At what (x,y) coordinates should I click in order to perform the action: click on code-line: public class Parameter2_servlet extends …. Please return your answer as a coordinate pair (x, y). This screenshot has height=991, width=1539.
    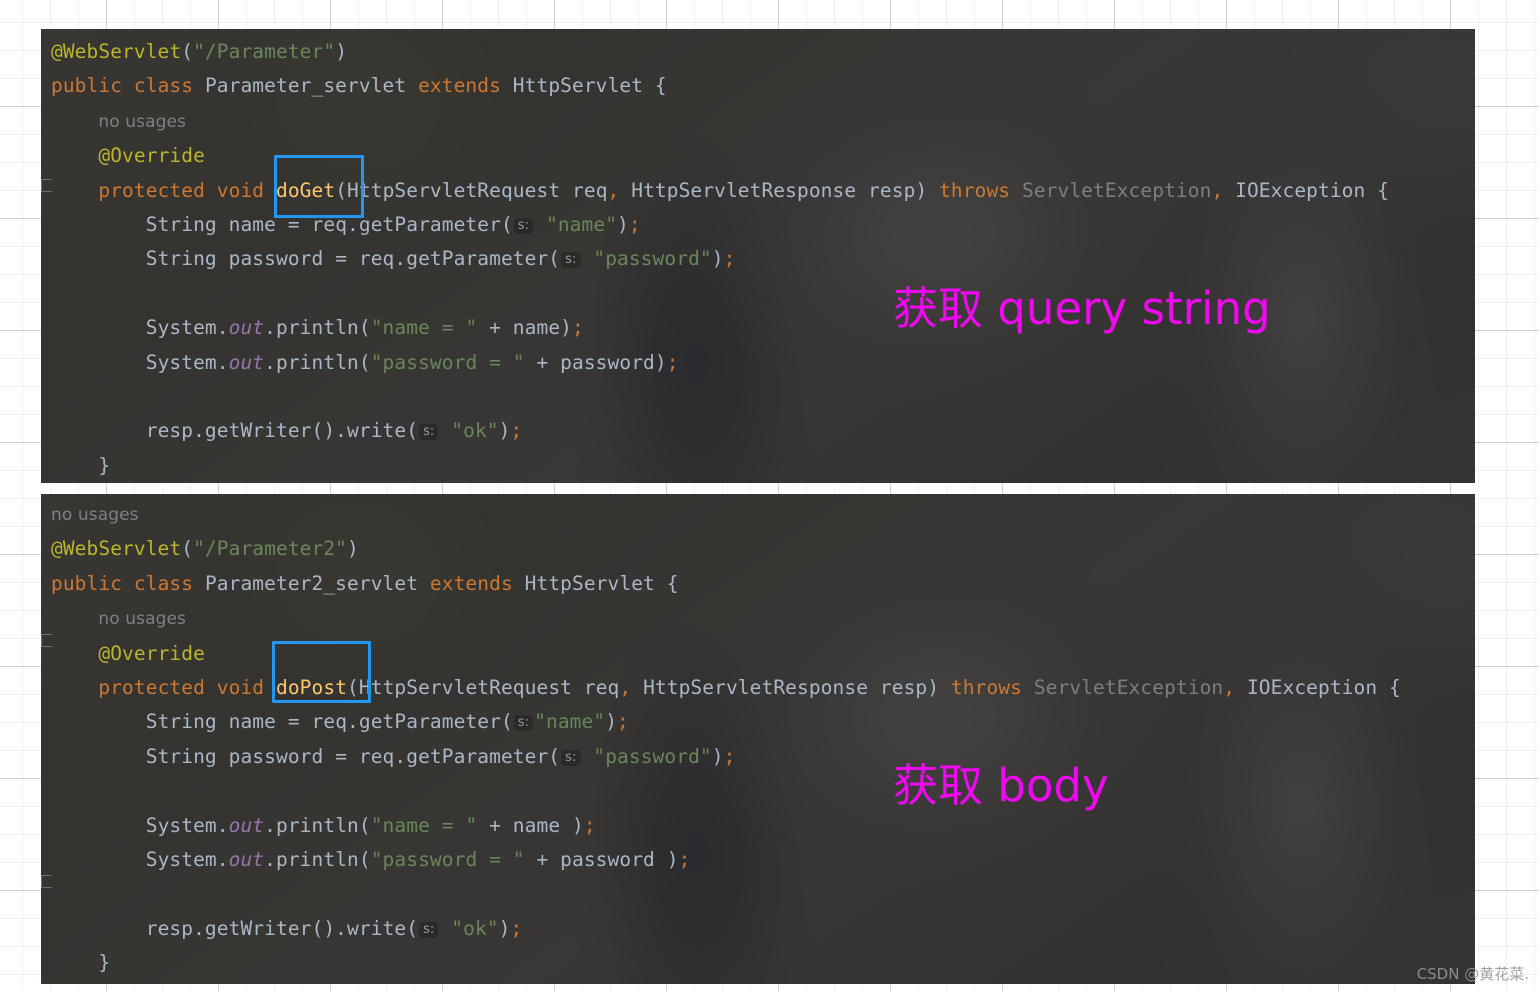
    Looking at the image, I should click on (763, 584).